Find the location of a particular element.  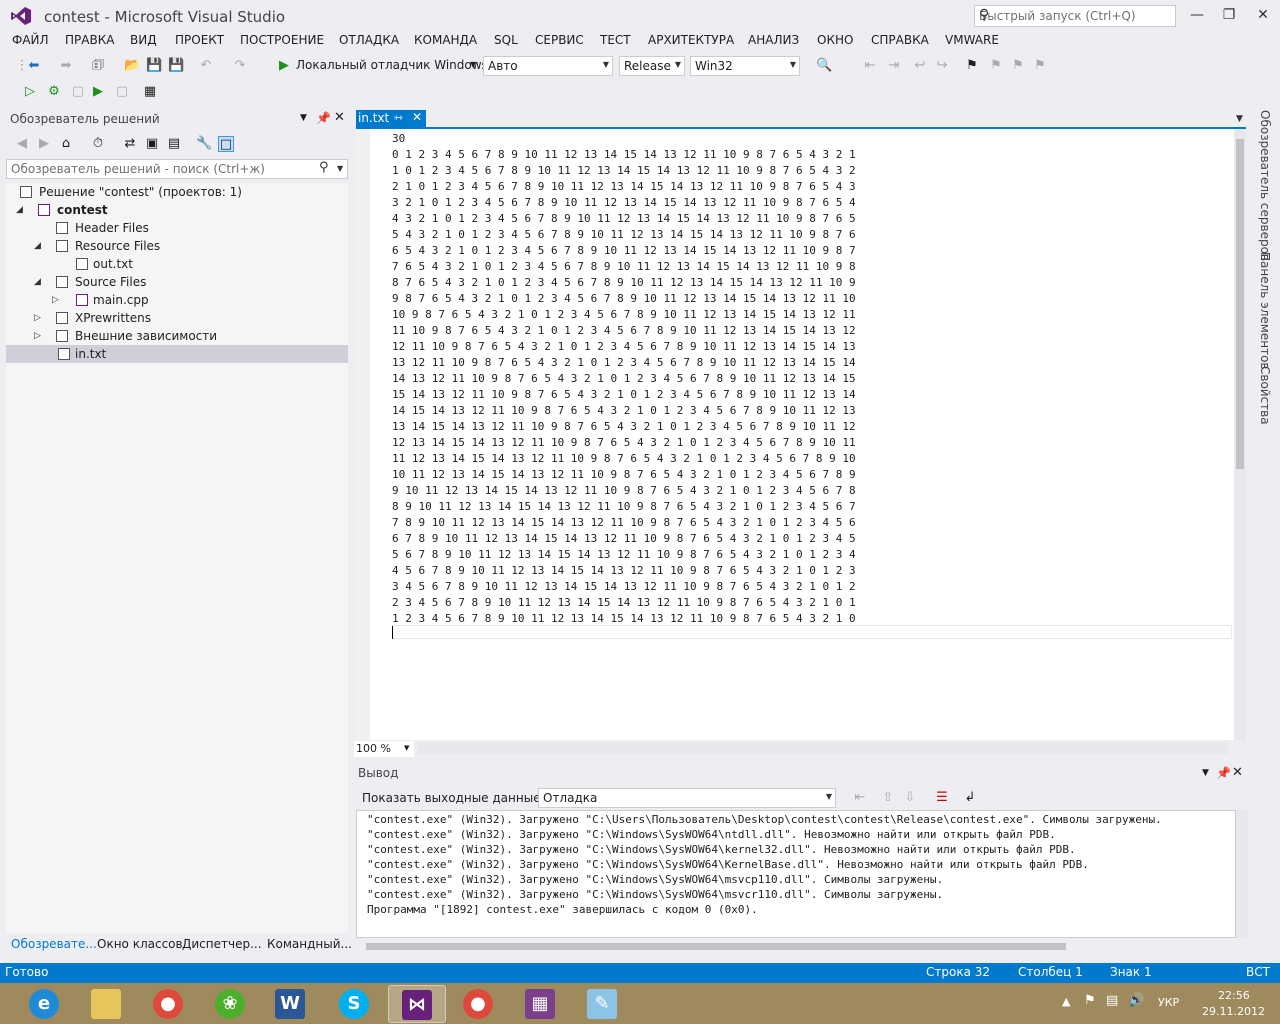

output-source-combo: Отладка ▼ is located at coordinates (687, 798).